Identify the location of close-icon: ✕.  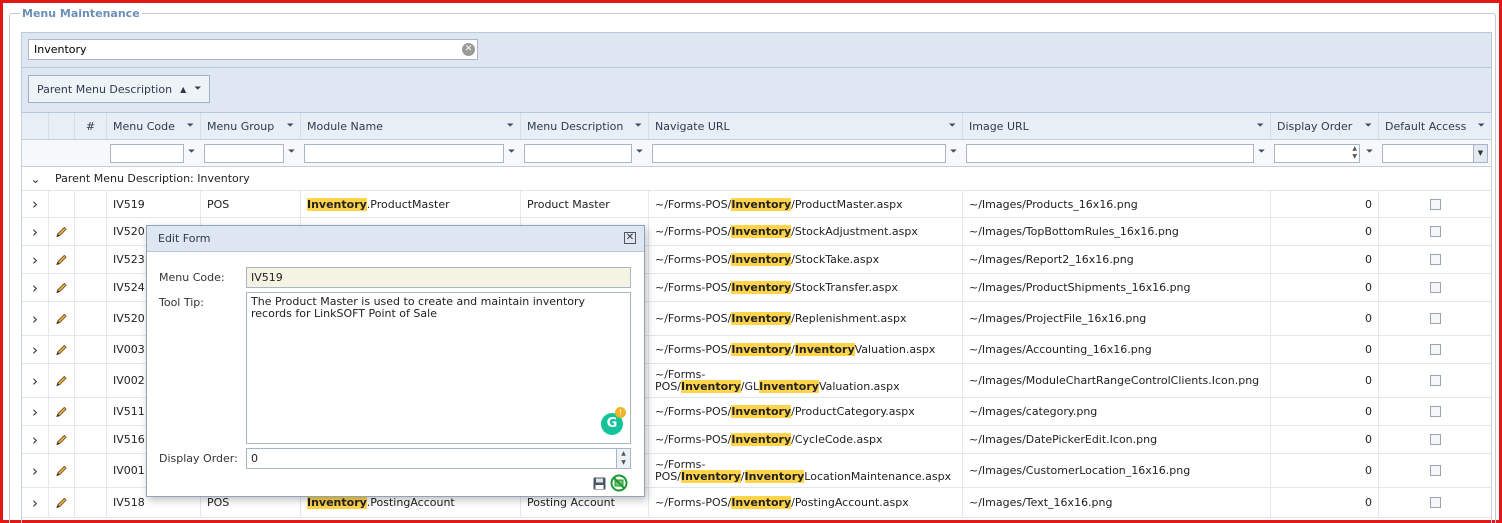
(630, 238).